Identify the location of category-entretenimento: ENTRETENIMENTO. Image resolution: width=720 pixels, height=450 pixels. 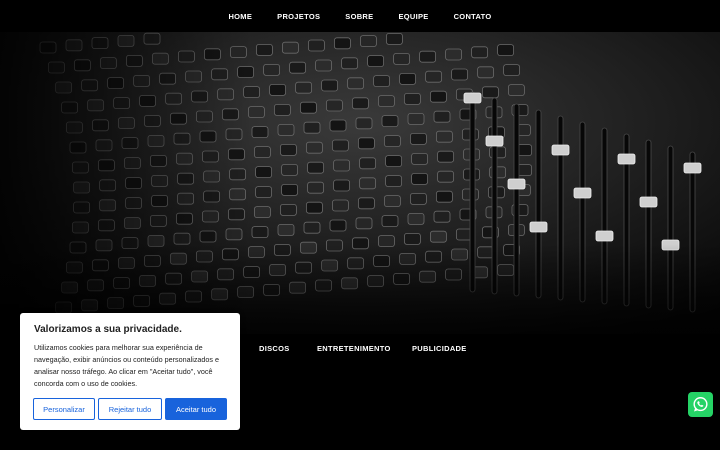
(354, 348).